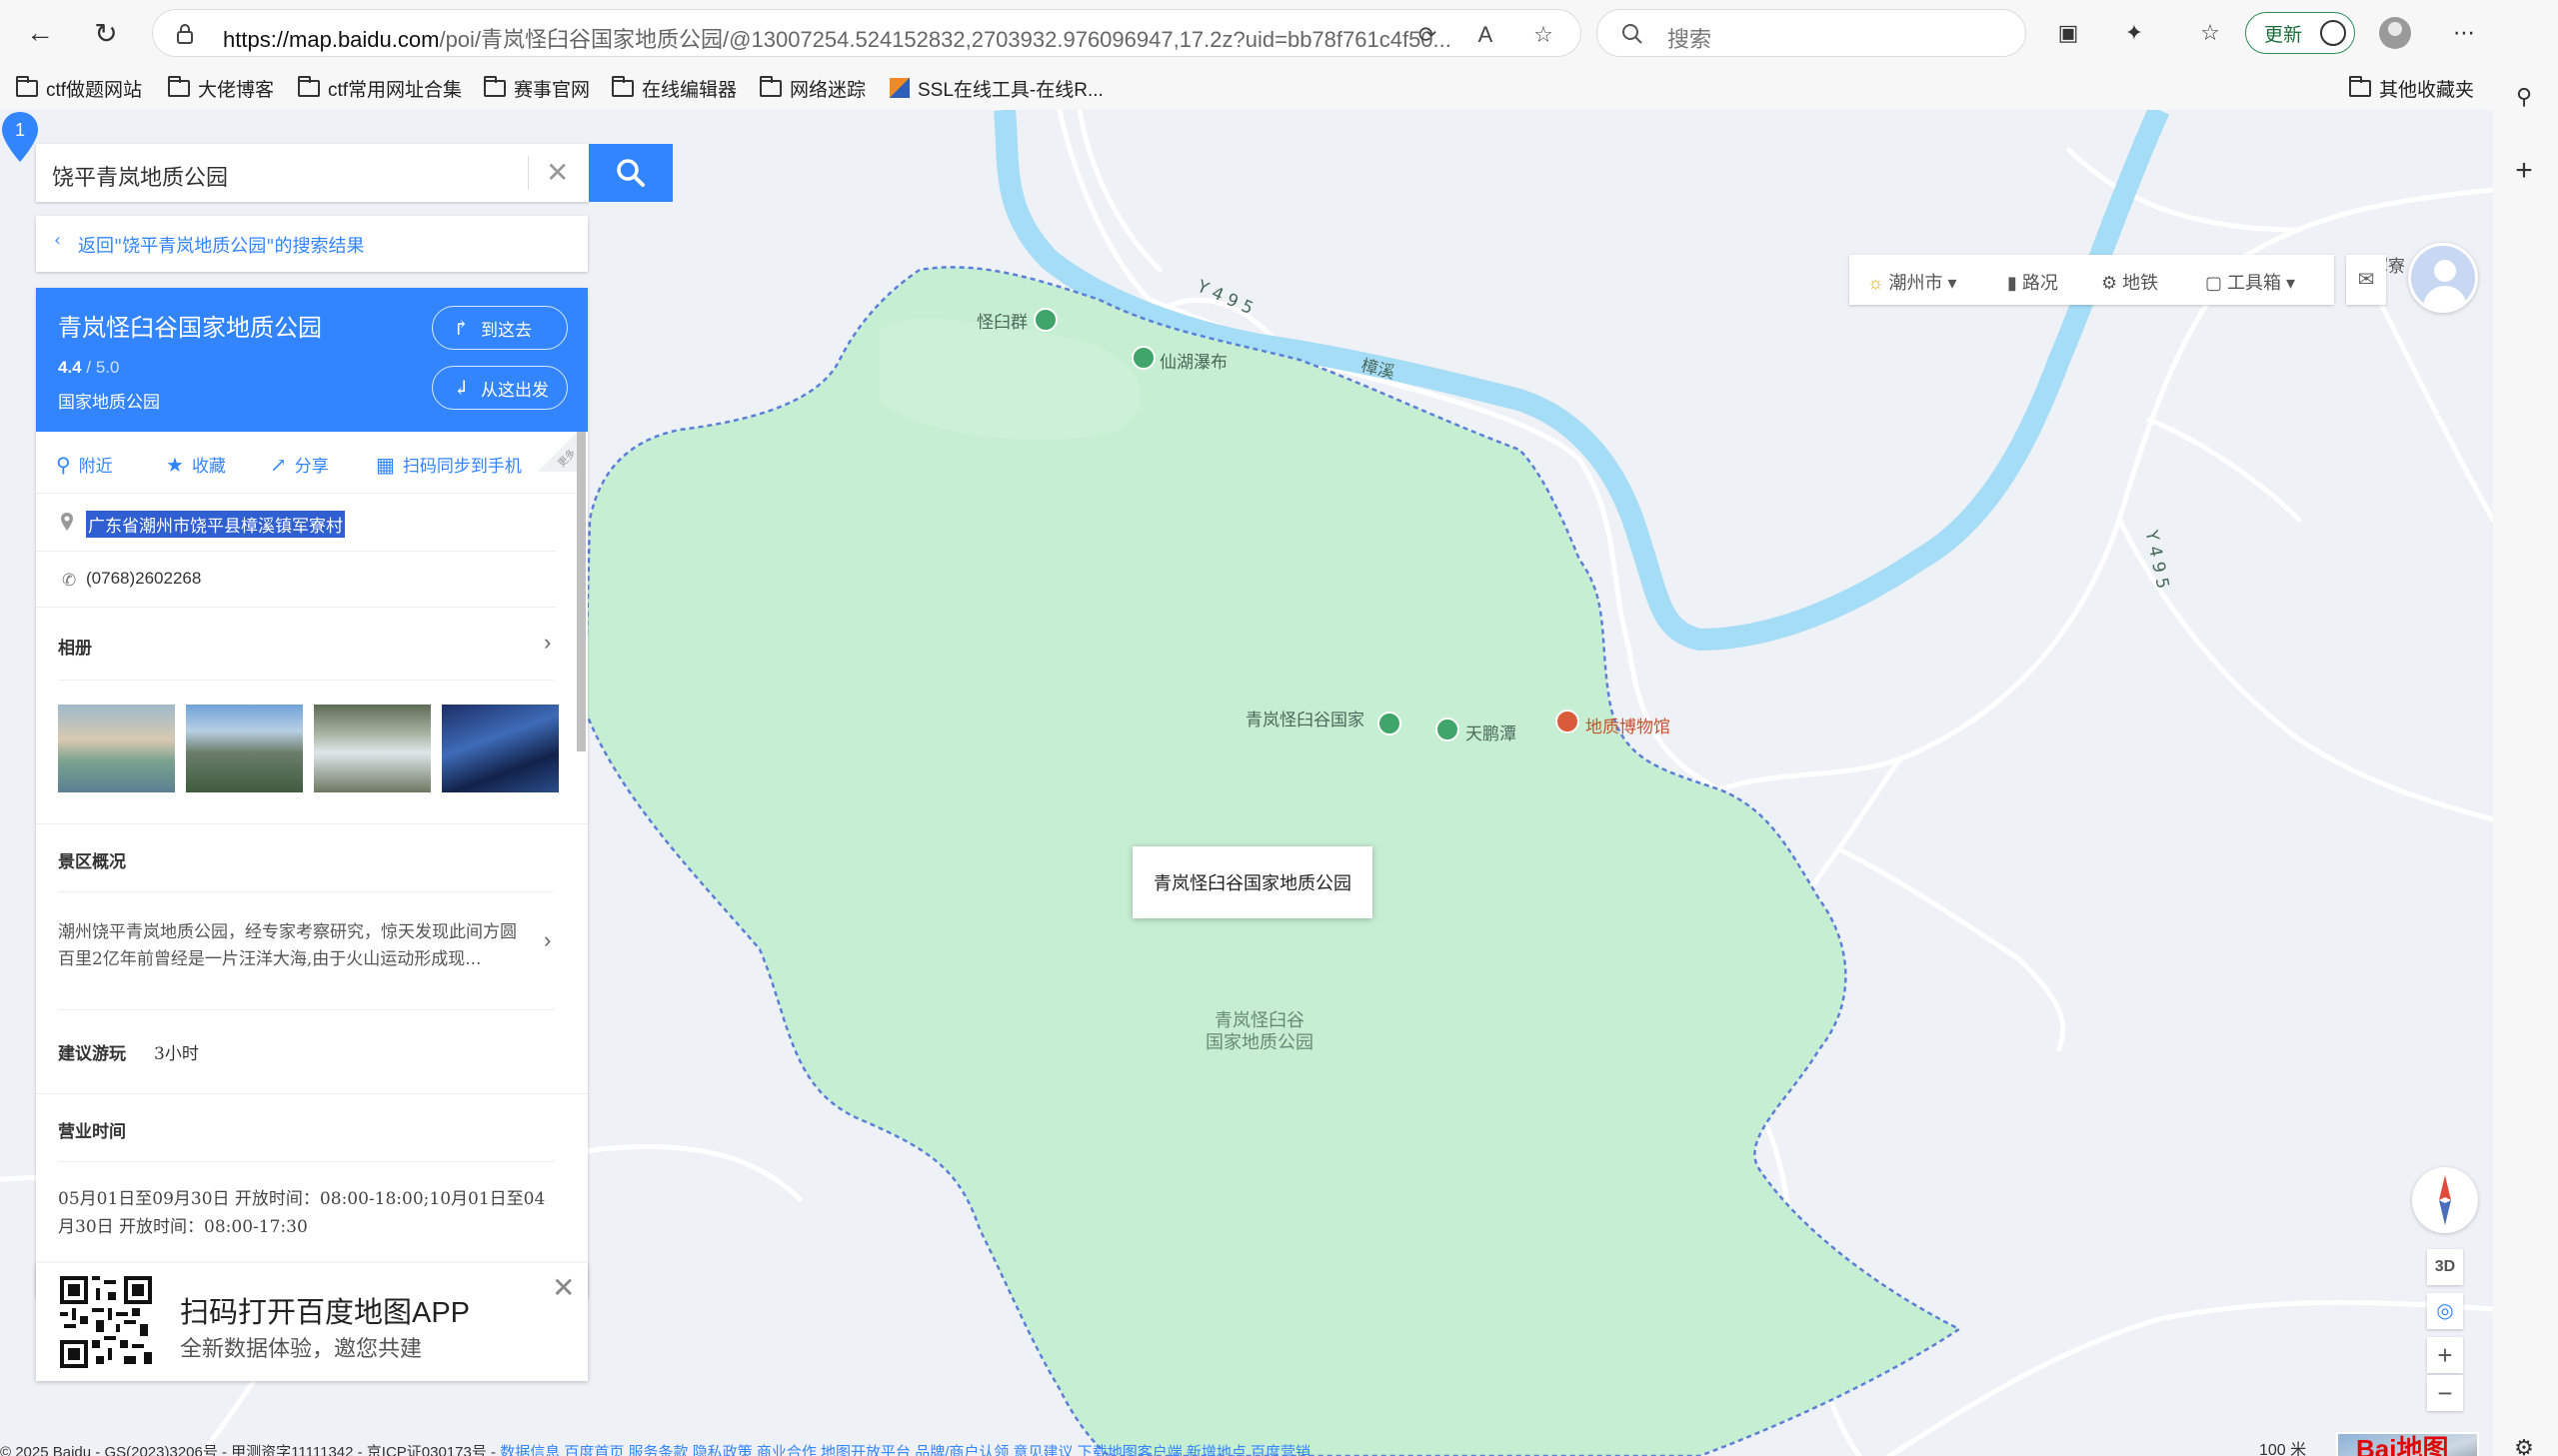 This screenshot has height=1456, width=2558. I want to click on map-label-guaijiu: 怪臼群, so click(1003, 320).